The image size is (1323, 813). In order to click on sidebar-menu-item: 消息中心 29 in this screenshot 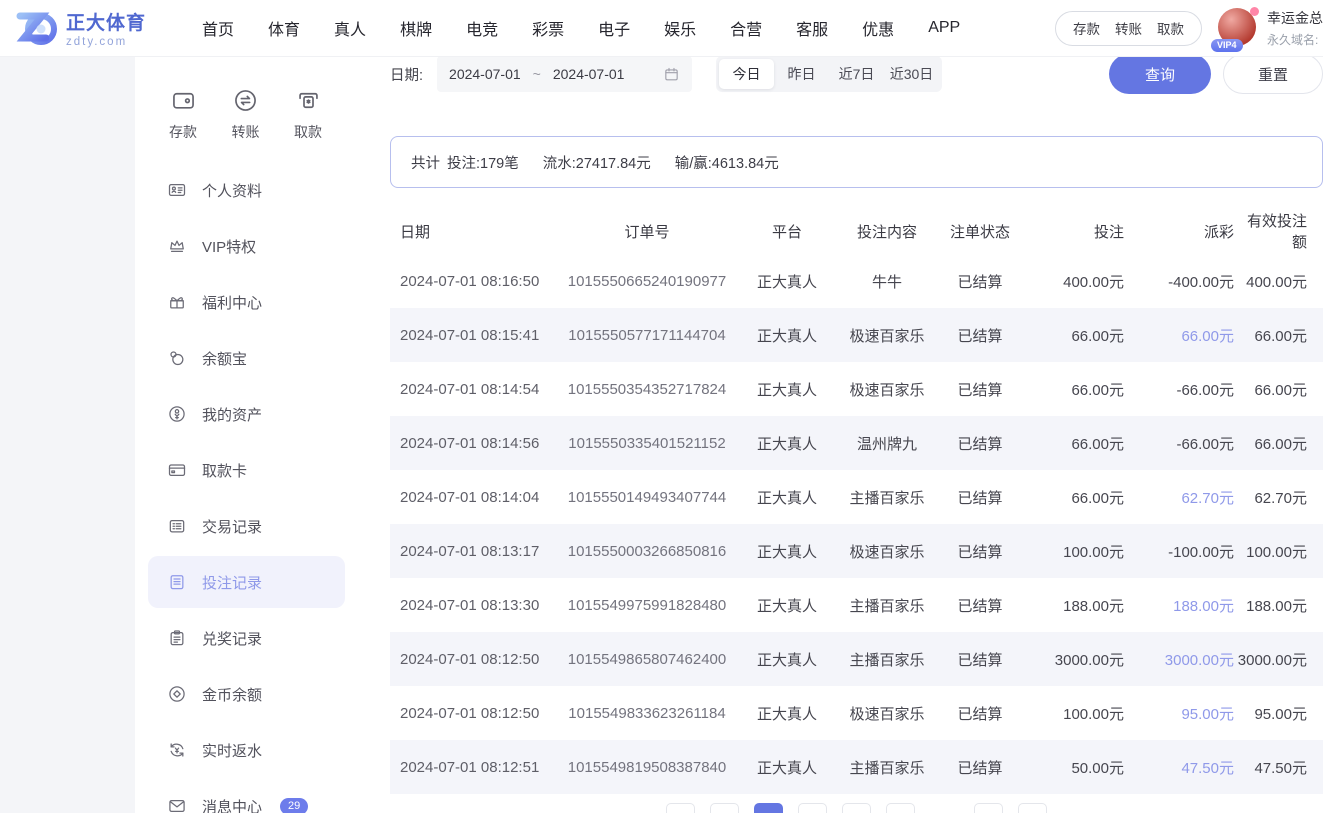, I will do `click(246, 796)`.